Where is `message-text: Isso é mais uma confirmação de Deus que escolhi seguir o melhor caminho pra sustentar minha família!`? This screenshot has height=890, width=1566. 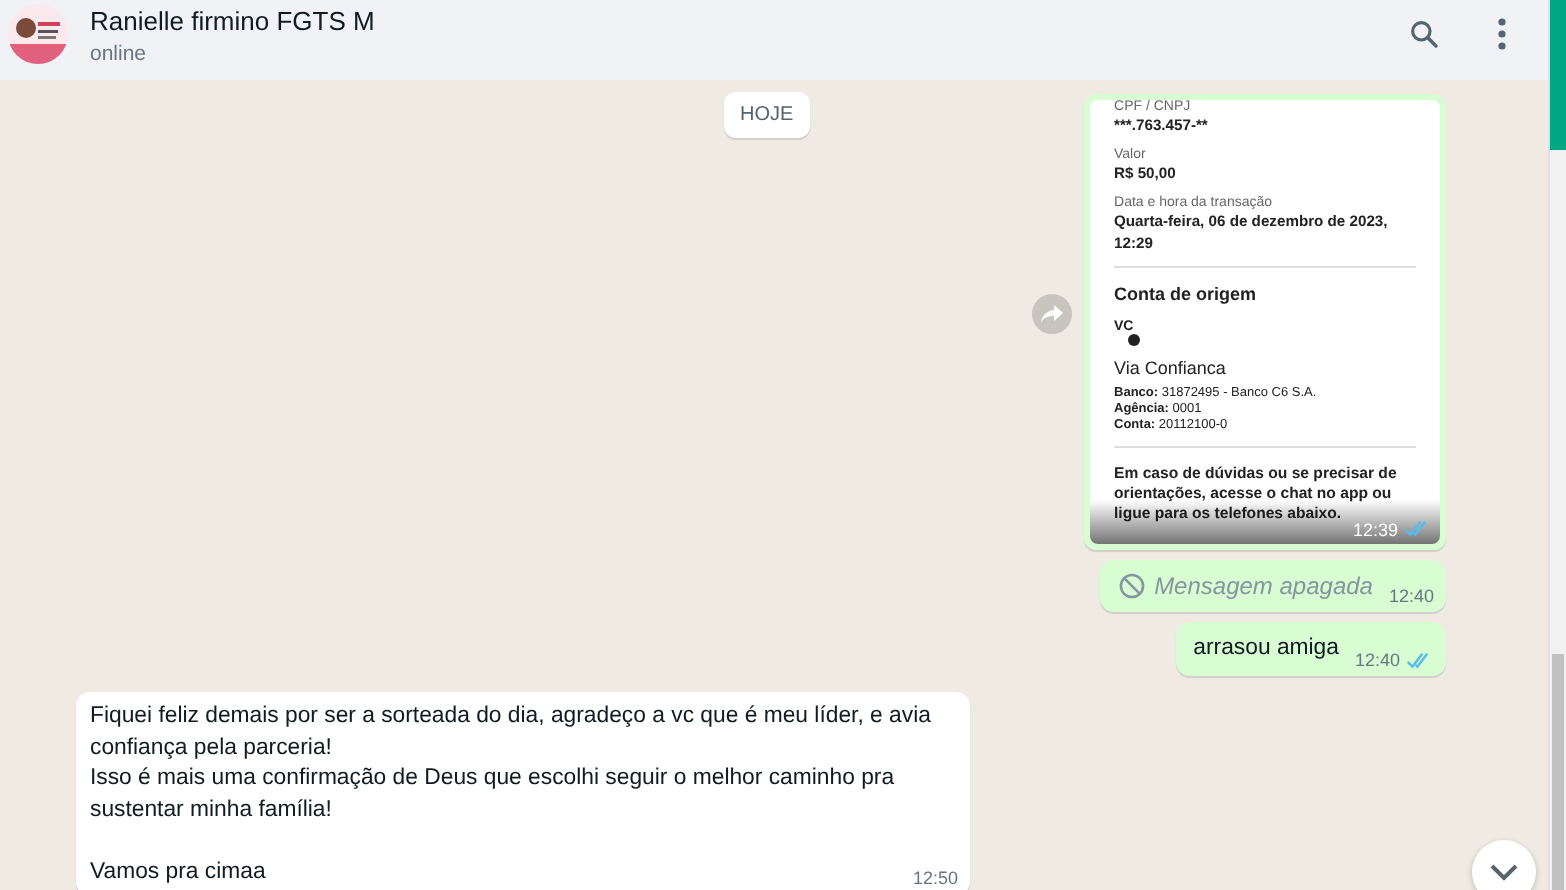
message-text: Isso é mais uma confirmação de Deus que escolhi seguir o melhor caminho pra sustentar minha família! is located at coordinates (493, 794).